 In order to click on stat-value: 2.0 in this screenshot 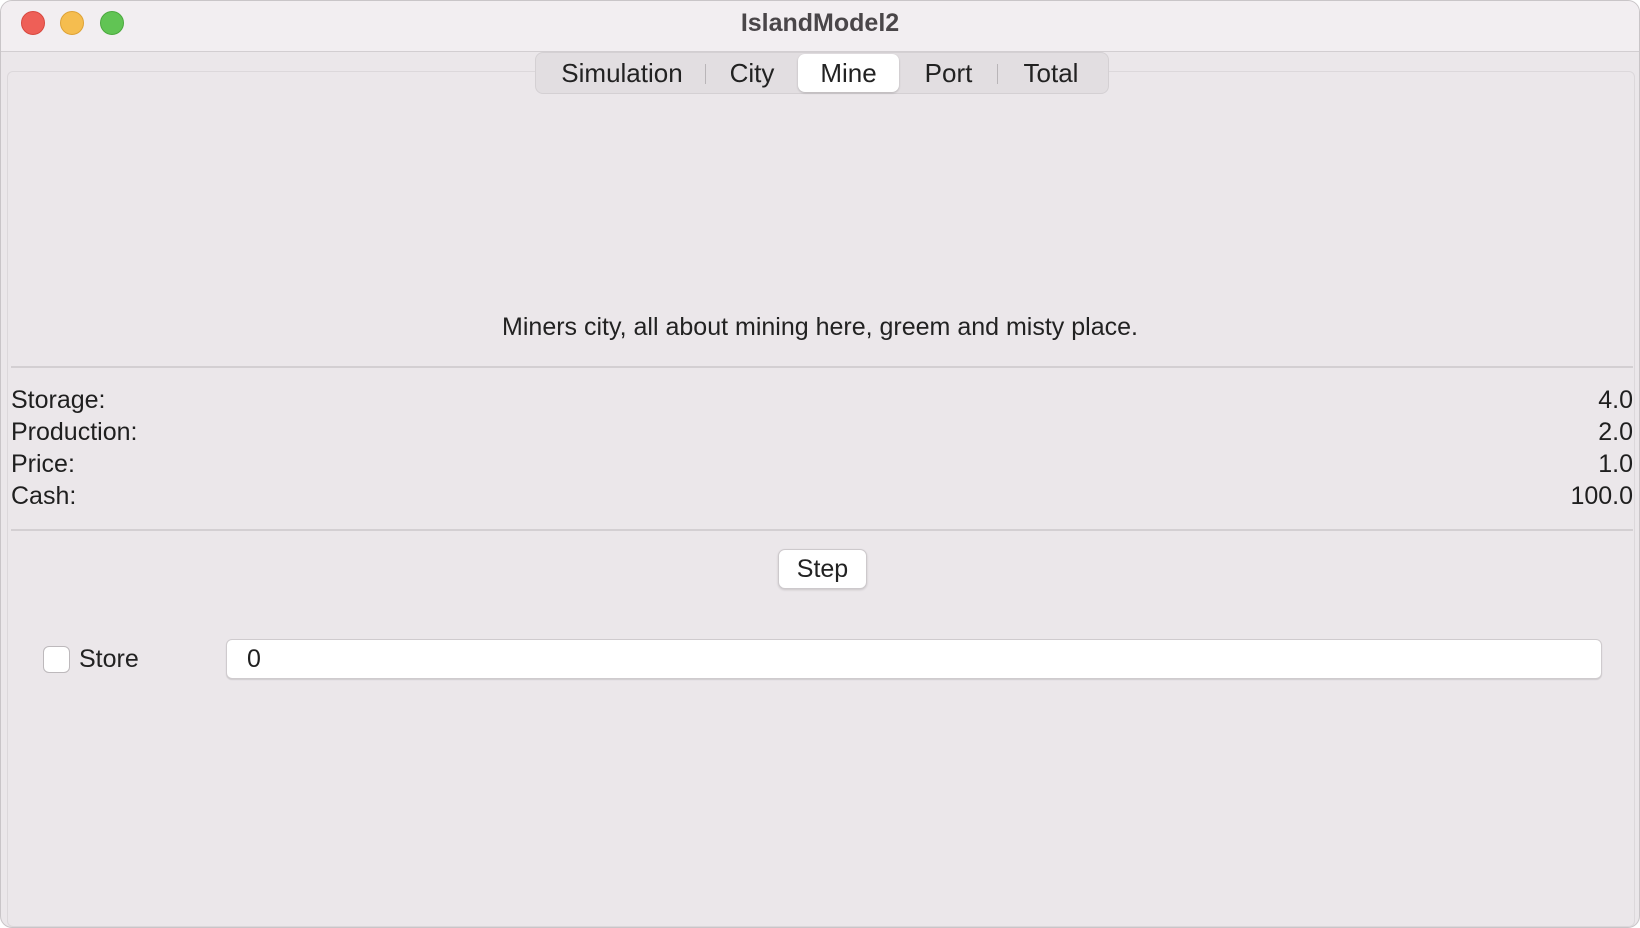, I will do `click(1615, 432)`.